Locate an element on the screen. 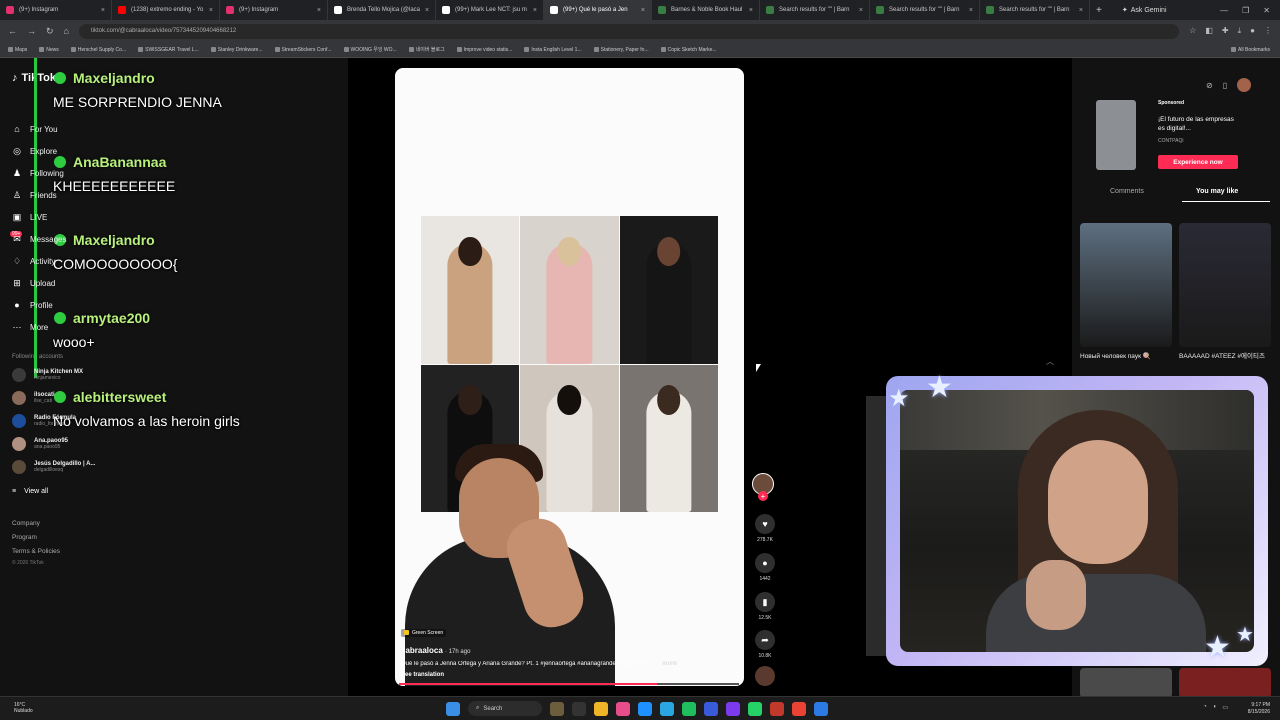  browser-tab: Brenda Tello Mojica (@laca × is located at coordinates (382, 10).